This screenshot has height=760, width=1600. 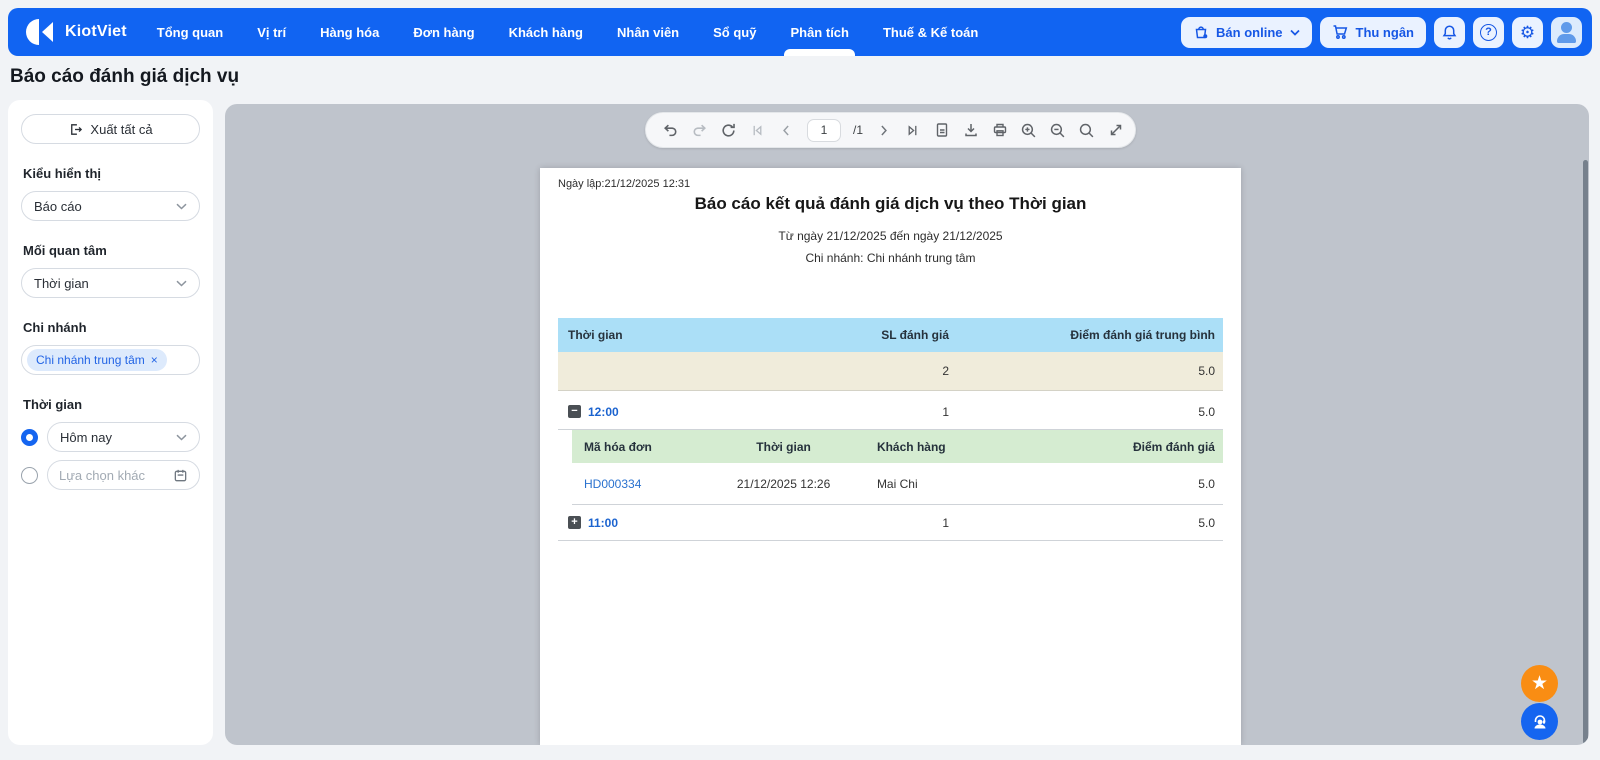 I want to click on branch-tag: Chi nhánh trung tâm ×, so click(x=97, y=360).